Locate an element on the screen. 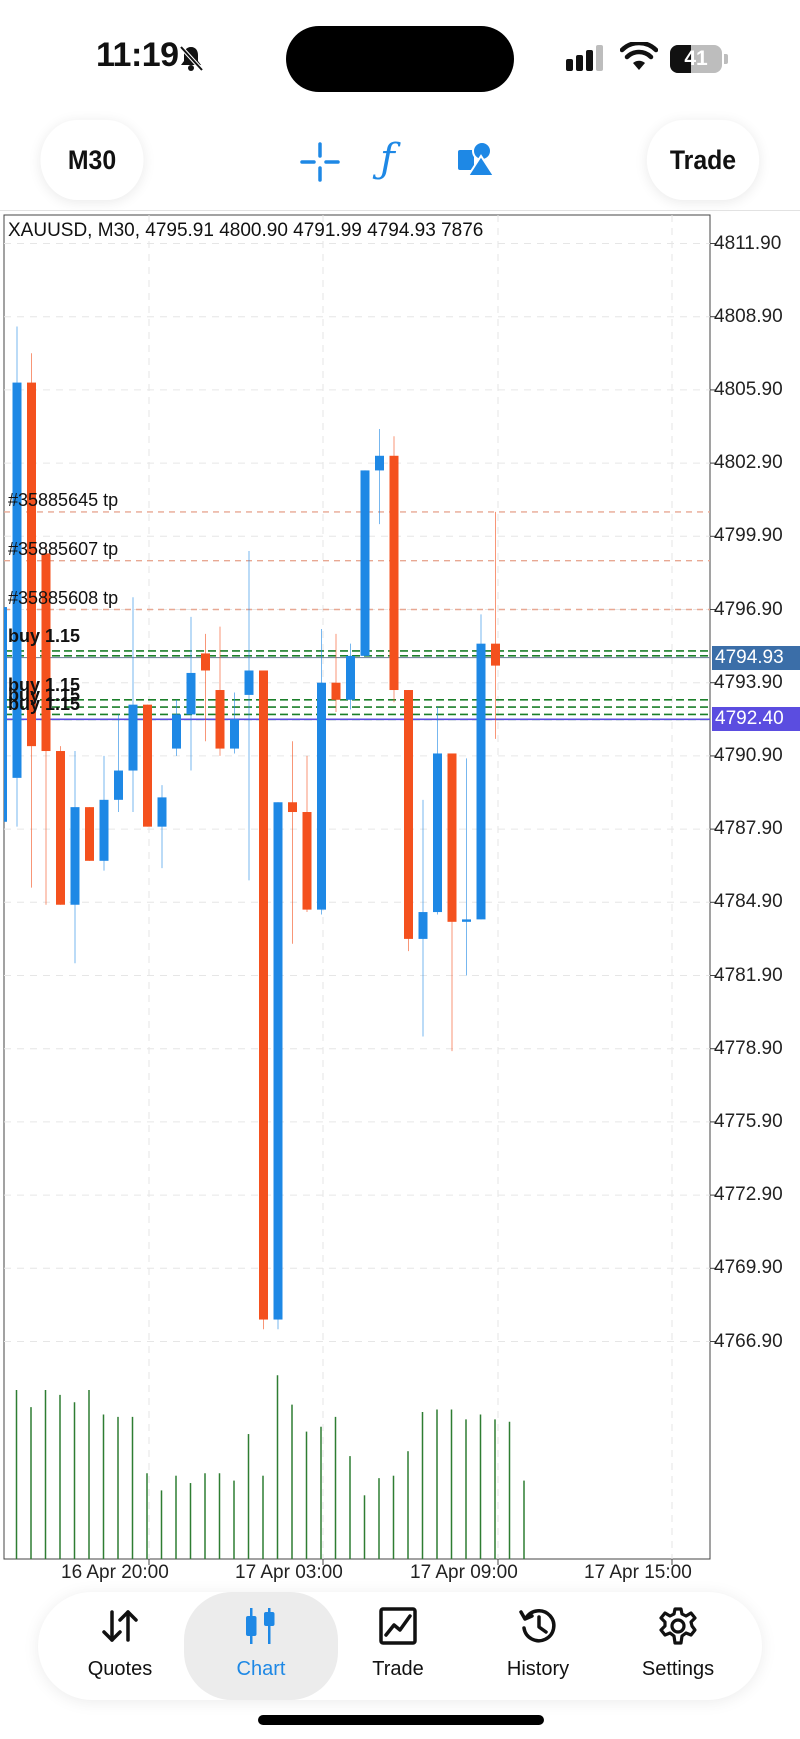 The height and width of the screenshot is (1739, 800). dynamic-island is located at coordinates (400, 59).